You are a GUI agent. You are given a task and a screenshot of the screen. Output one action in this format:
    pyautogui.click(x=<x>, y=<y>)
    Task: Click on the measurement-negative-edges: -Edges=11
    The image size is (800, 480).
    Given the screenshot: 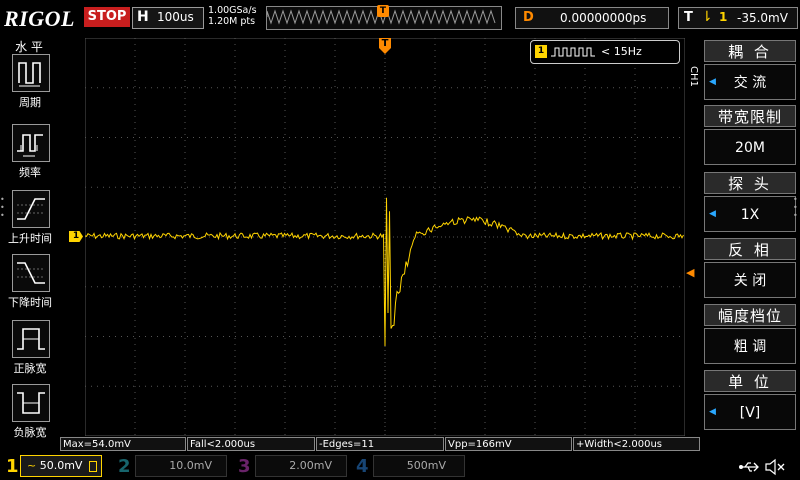 What is the action you would take?
    pyautogui.click(x=380, y=444)
    